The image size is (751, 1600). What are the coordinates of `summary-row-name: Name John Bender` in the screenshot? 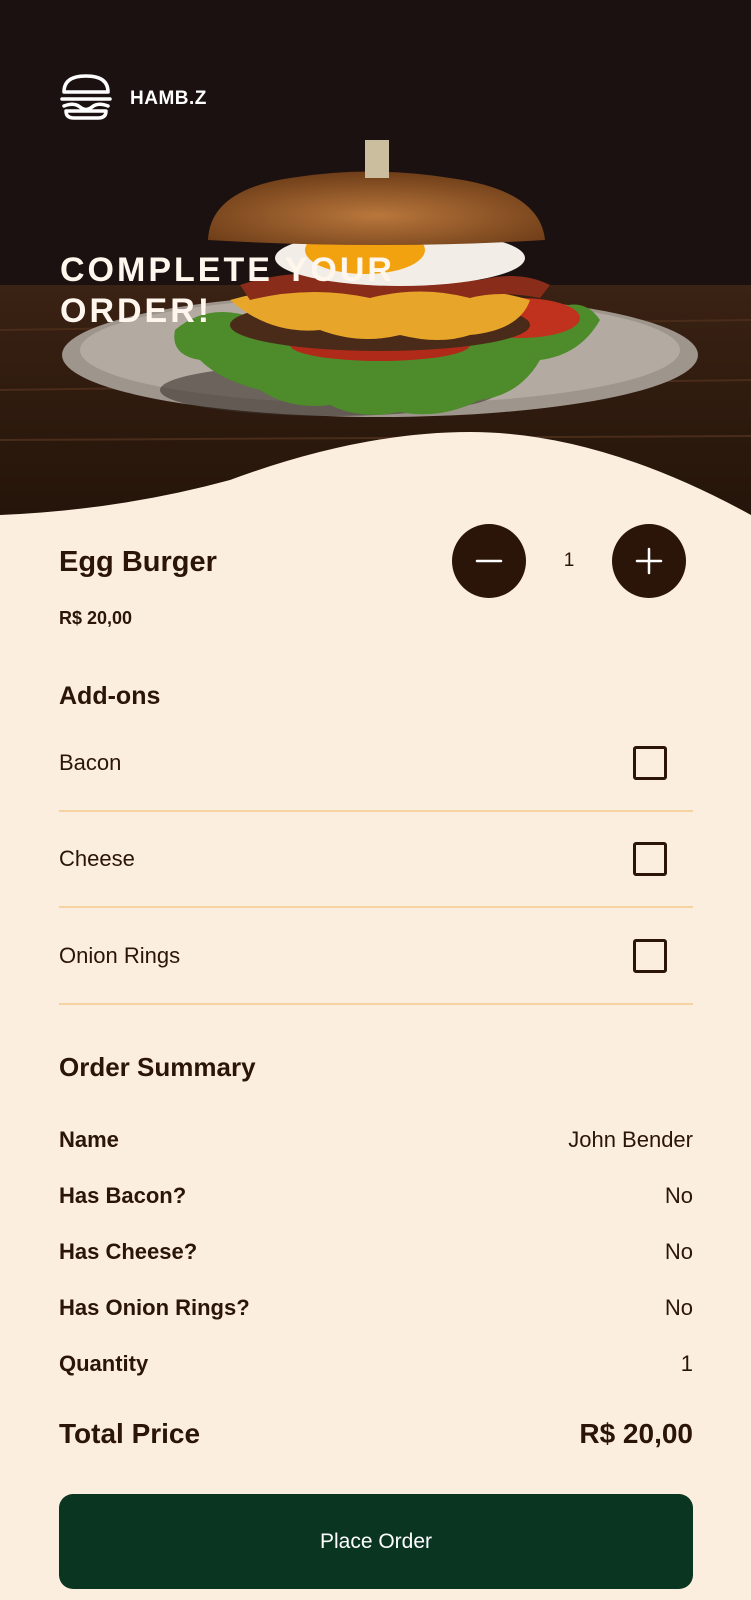 It's located at (376, 1140).